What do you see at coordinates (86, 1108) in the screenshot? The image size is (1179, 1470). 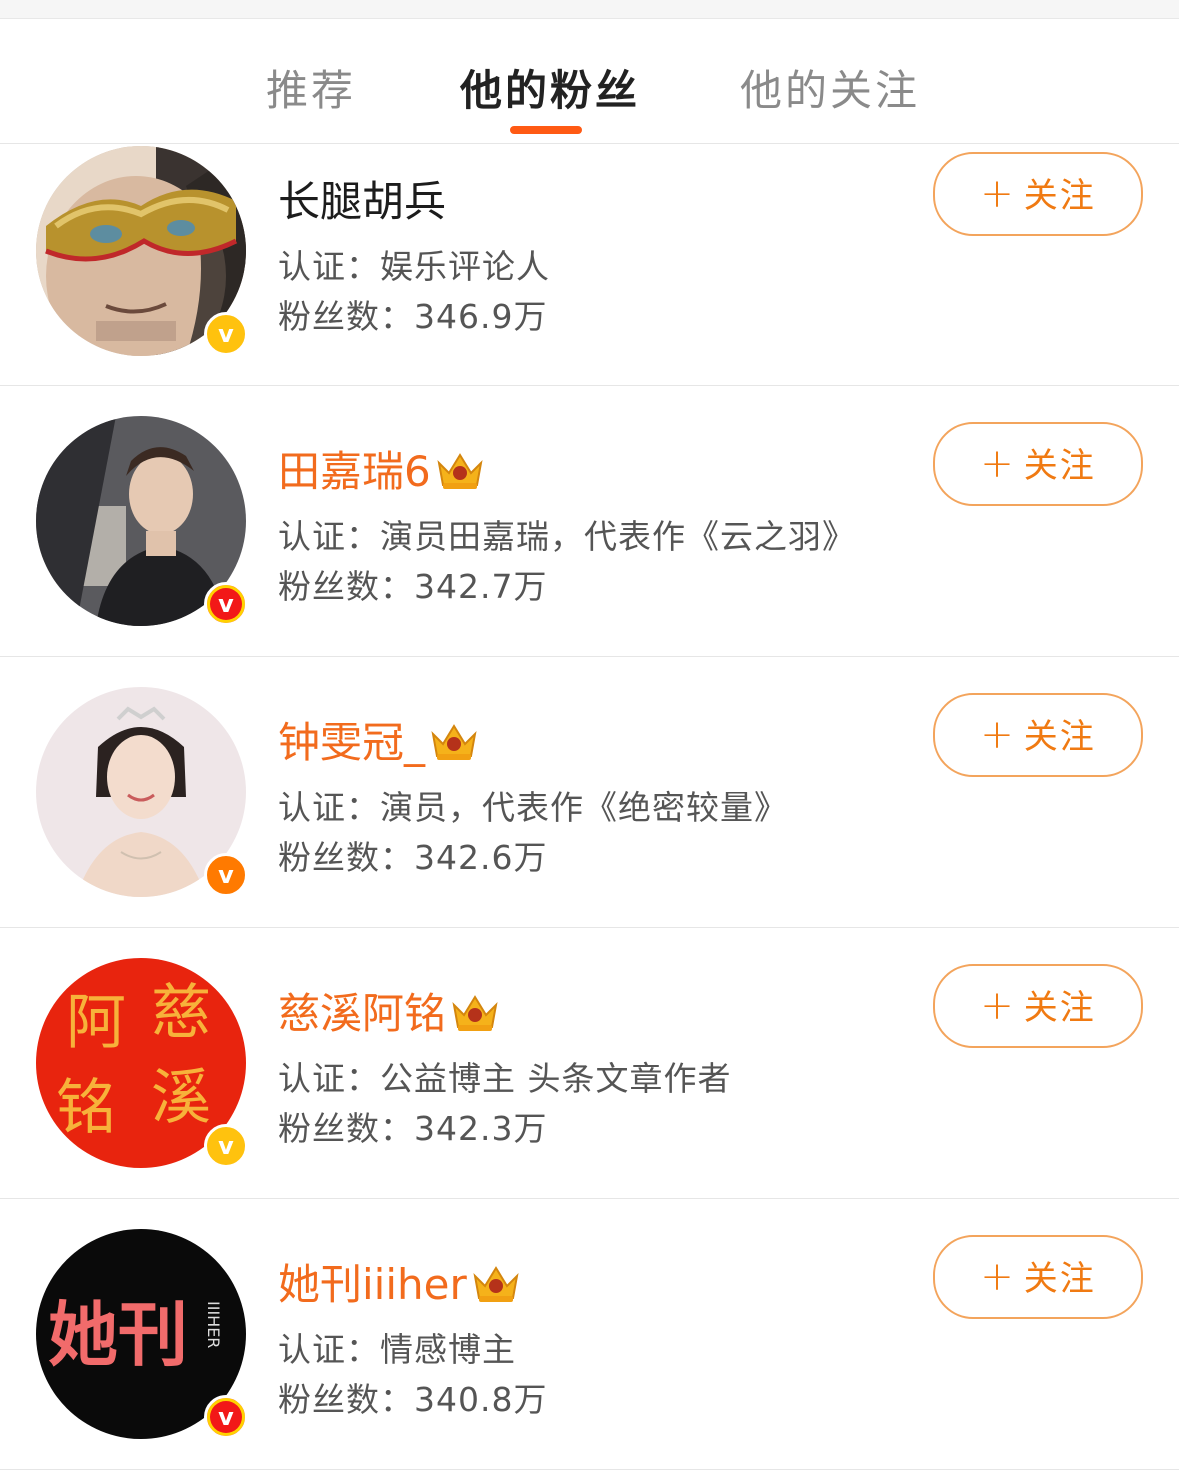 I see `avatar-char: 铭` at bounding box center [86, 1108].